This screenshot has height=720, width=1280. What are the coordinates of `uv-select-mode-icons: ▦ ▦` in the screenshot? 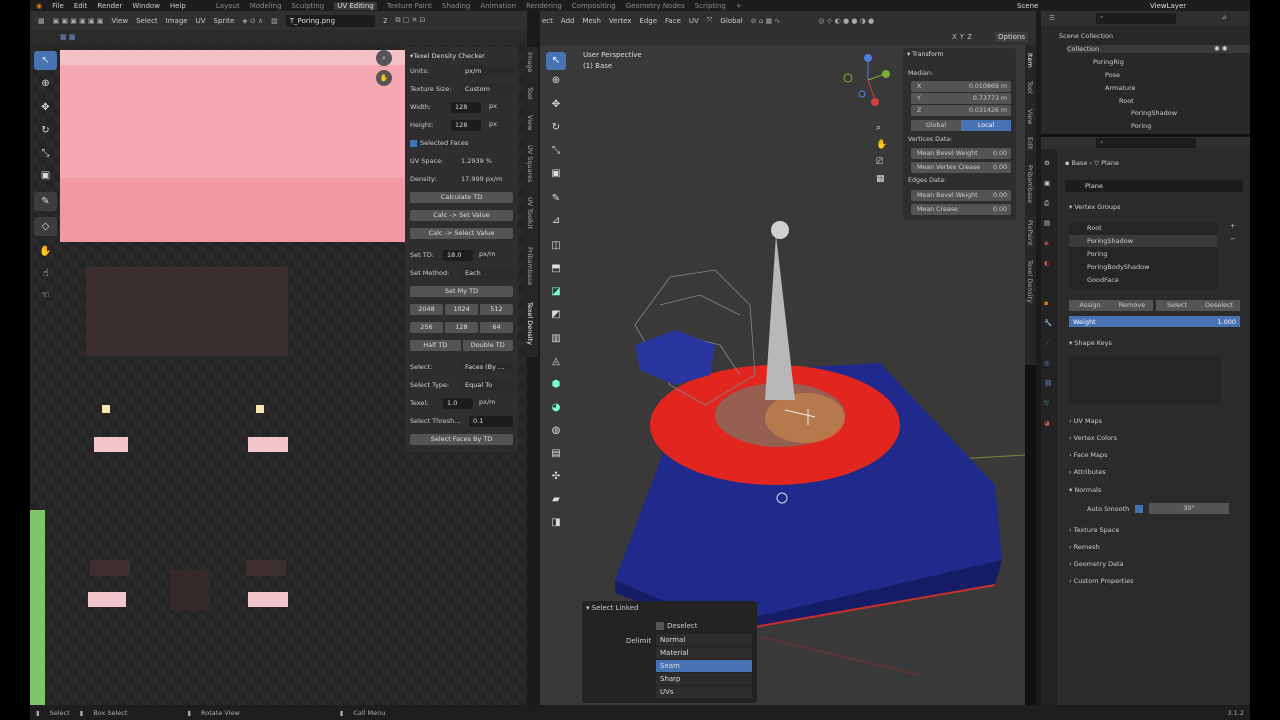 It's located at (67, 37).